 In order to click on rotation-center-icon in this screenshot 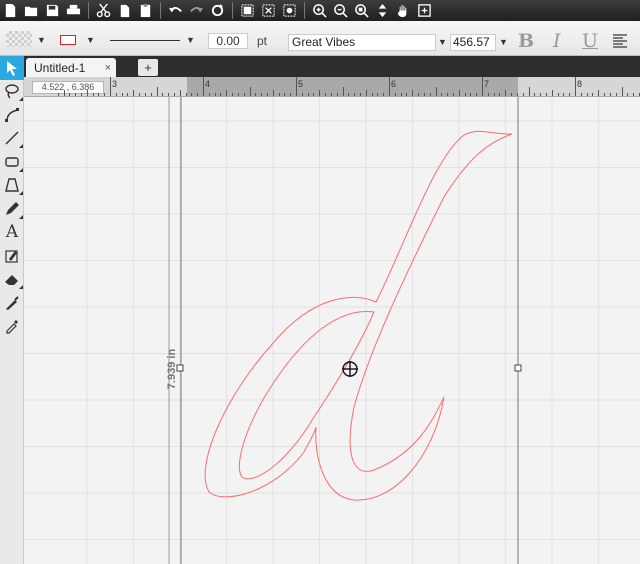, I will do `click(350, 369)`.